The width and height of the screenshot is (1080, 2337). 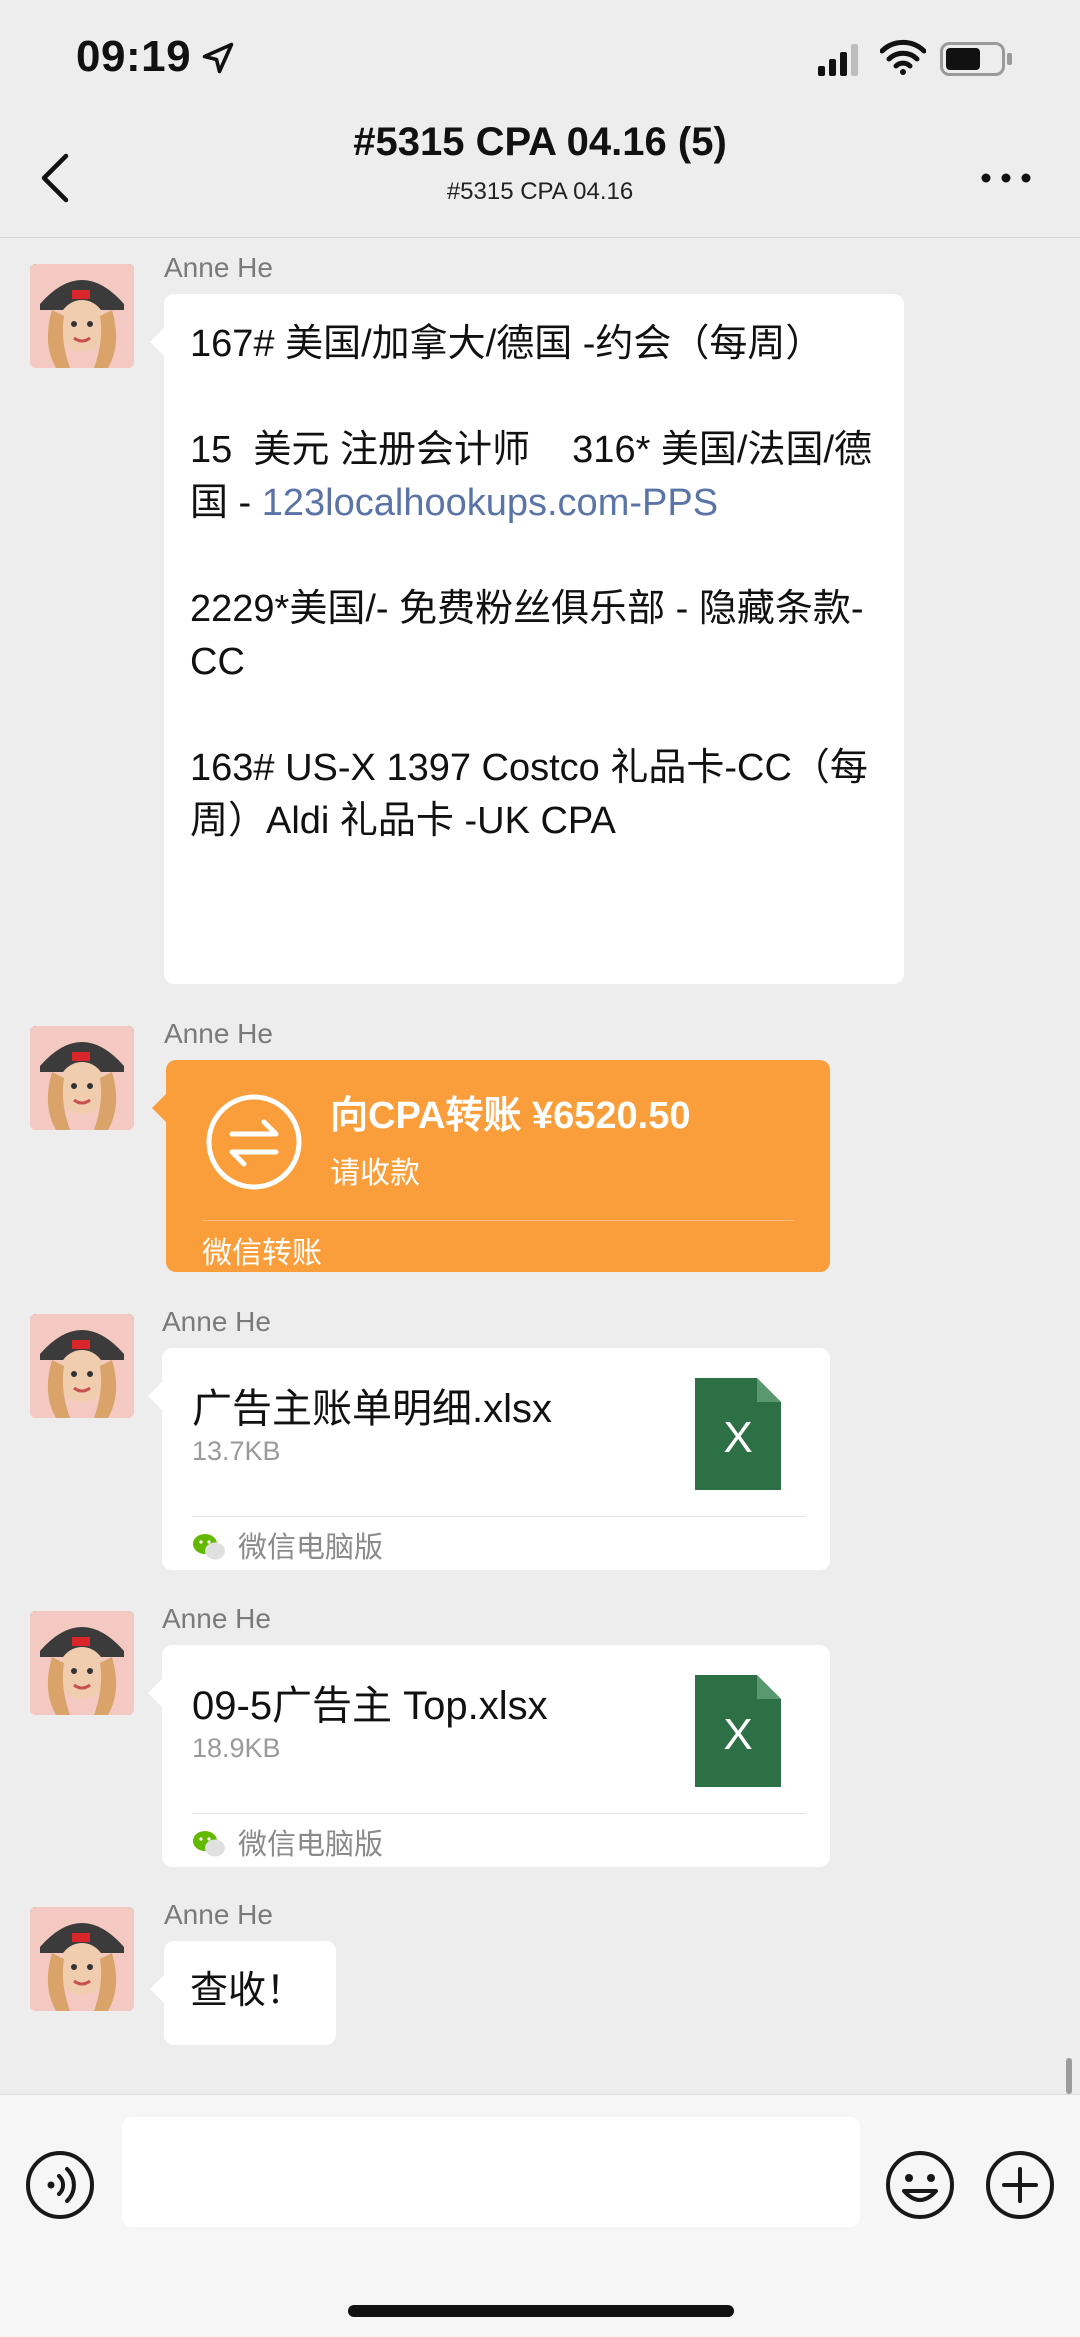 I want to click on transfer-card: 向CPA转账 ¥6520.50 请收款 微信转账, so click(x=491, y=1166).